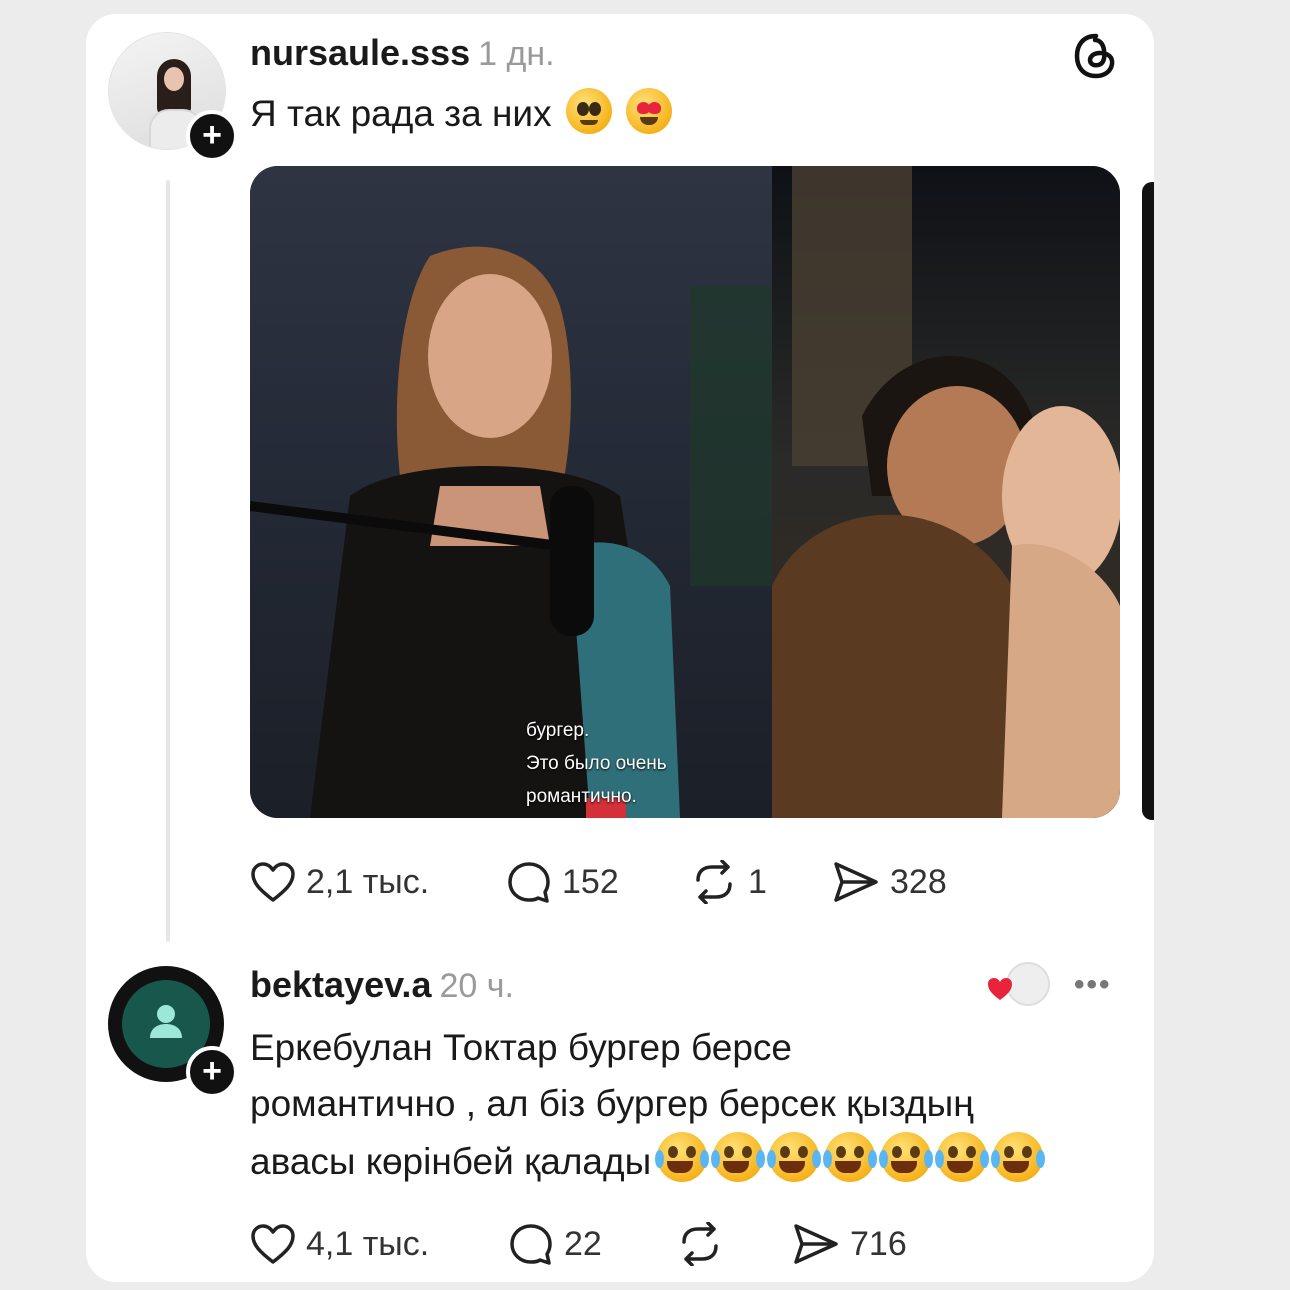 Image resolution: width=1290 pixels, height=1290 pixels. What do you see at coordinates (588, 111) in the screenshot?
I see `pleading-face-emoji` at bounding box center [588, 111].